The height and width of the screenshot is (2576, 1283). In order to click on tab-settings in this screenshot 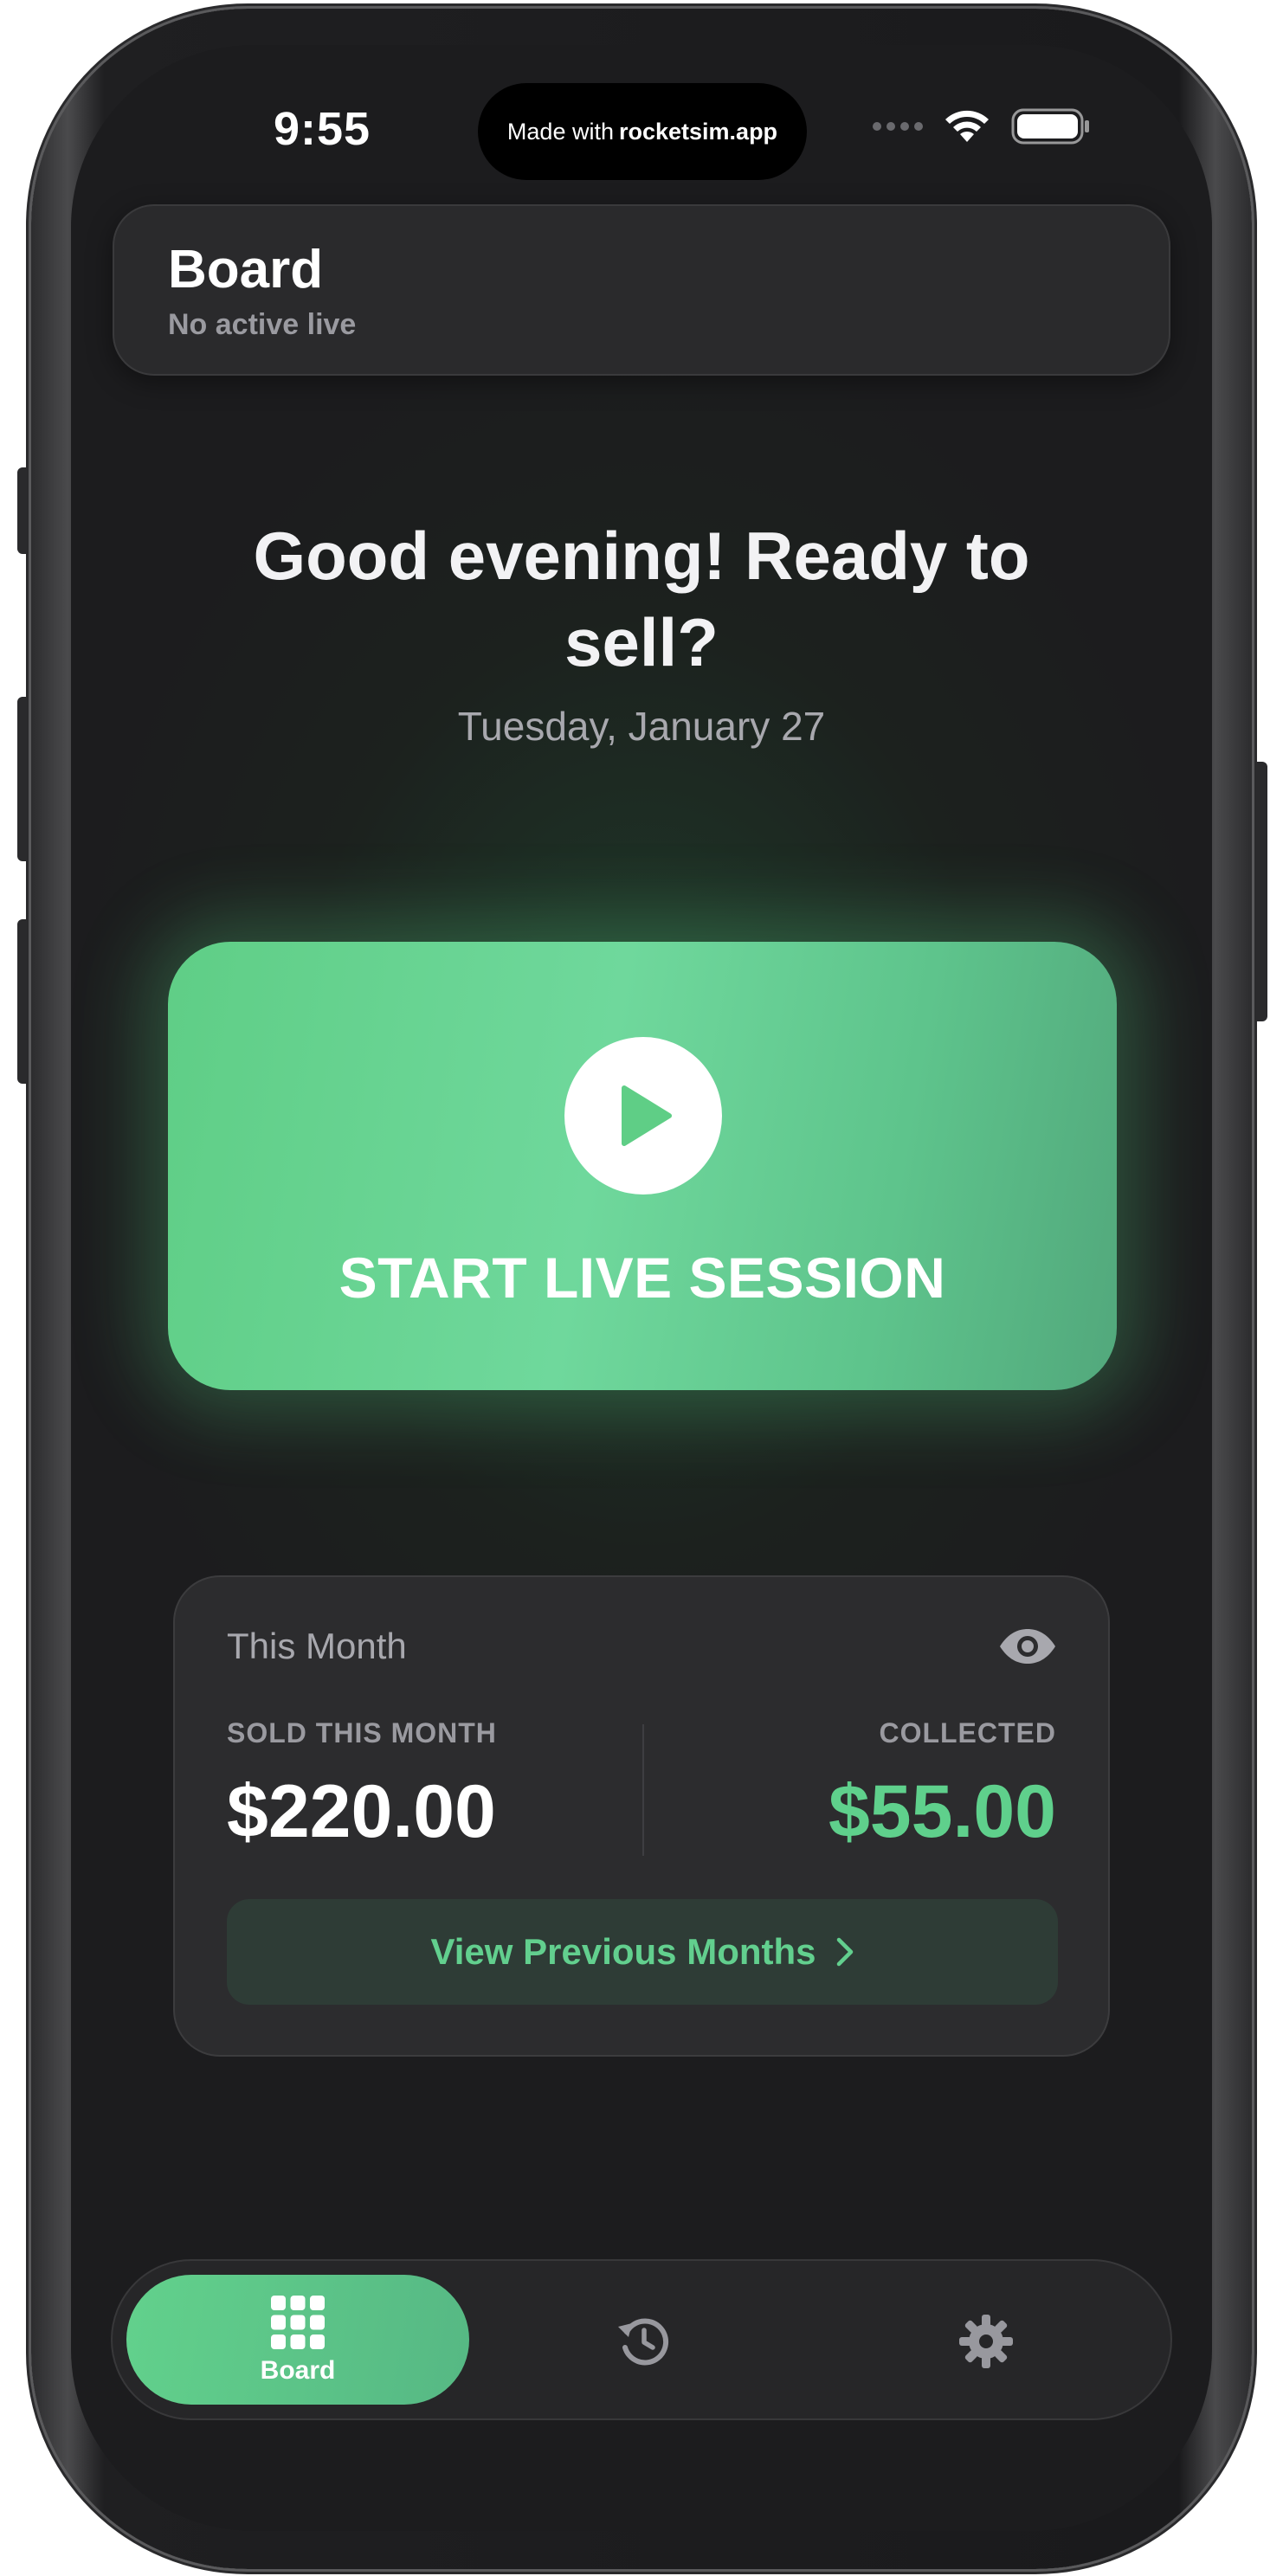, I will do `click(986, 2341)`.